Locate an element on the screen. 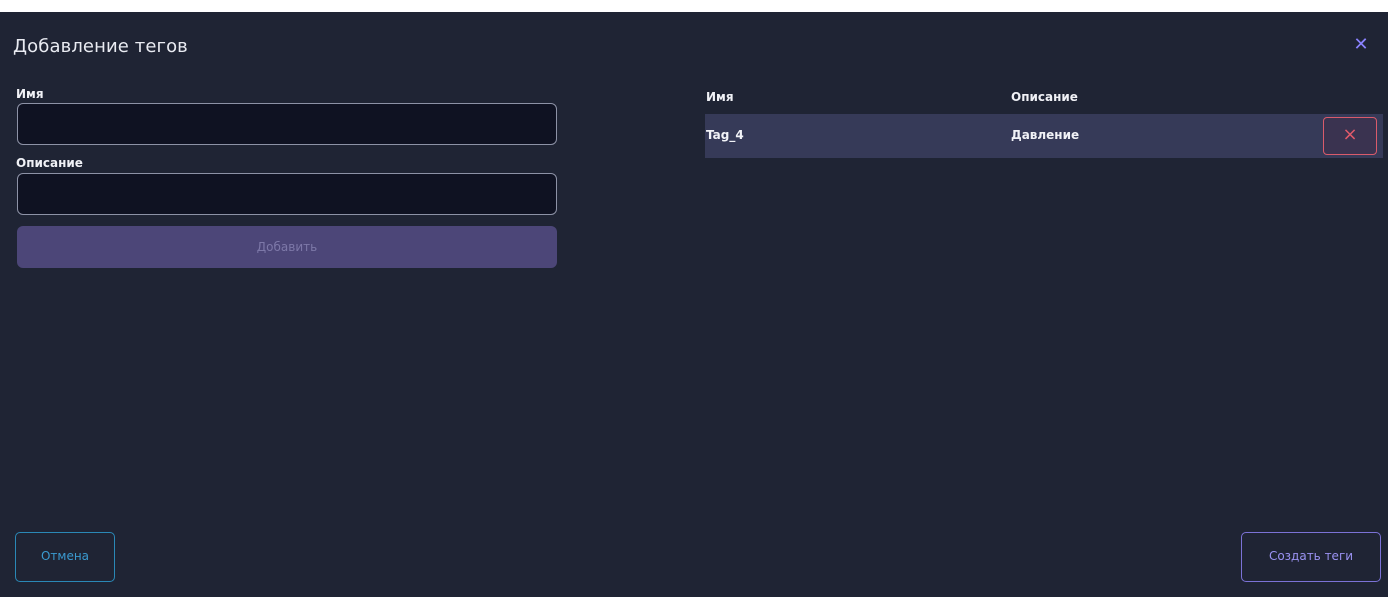  dialog-title: Добавление тегов is located at coordinates (100, 46).